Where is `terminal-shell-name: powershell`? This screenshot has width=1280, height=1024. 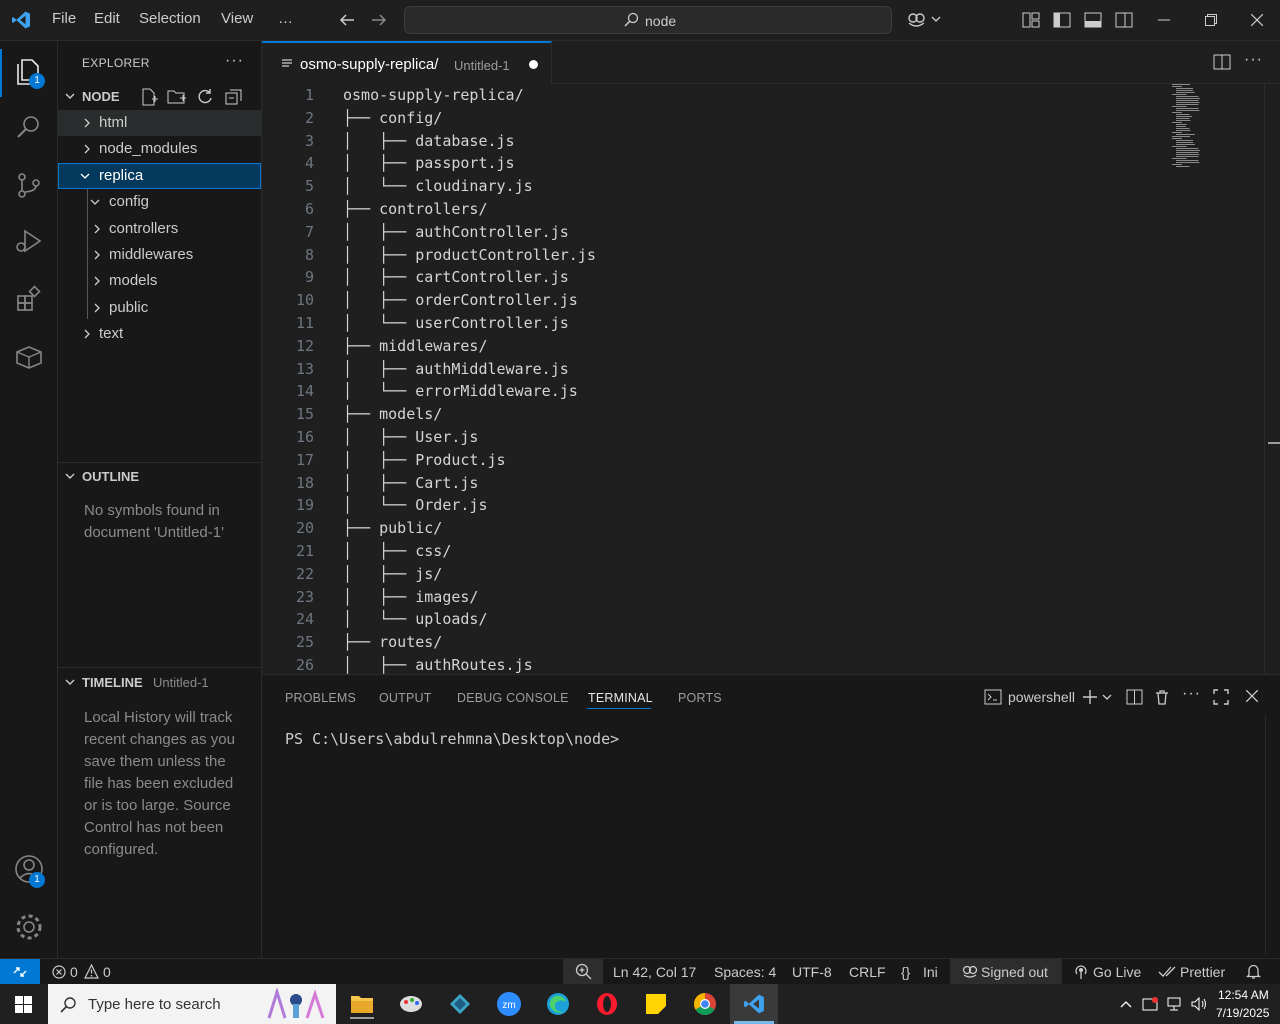
terminal-shell-name: powershell is located at coordinates (1041, 697).